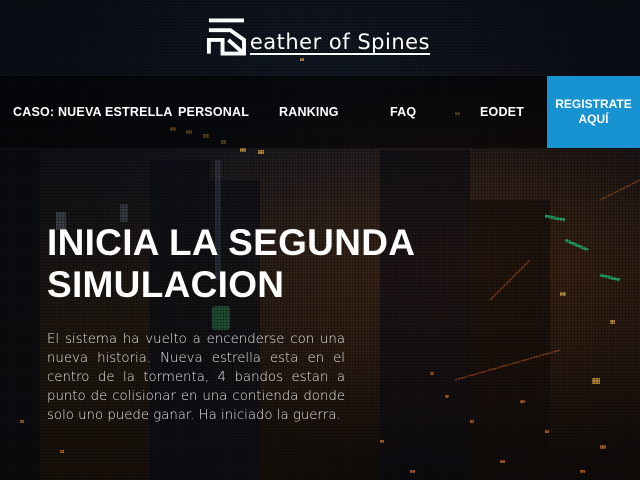  Describe the element at coordinates (502, 112) in the screenshot. I see `nav-item-eodet: EODET` at that location.